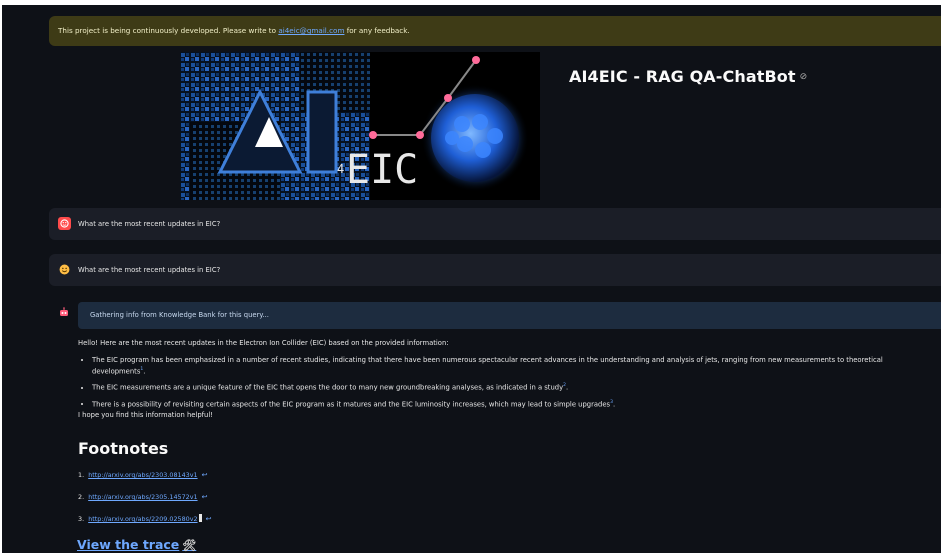 This screenshot has height=553, width=941. I want to click on footnote-item: 2. http://arxiv.org/abs/2305.14572v1 ↩, so click(143, 497).